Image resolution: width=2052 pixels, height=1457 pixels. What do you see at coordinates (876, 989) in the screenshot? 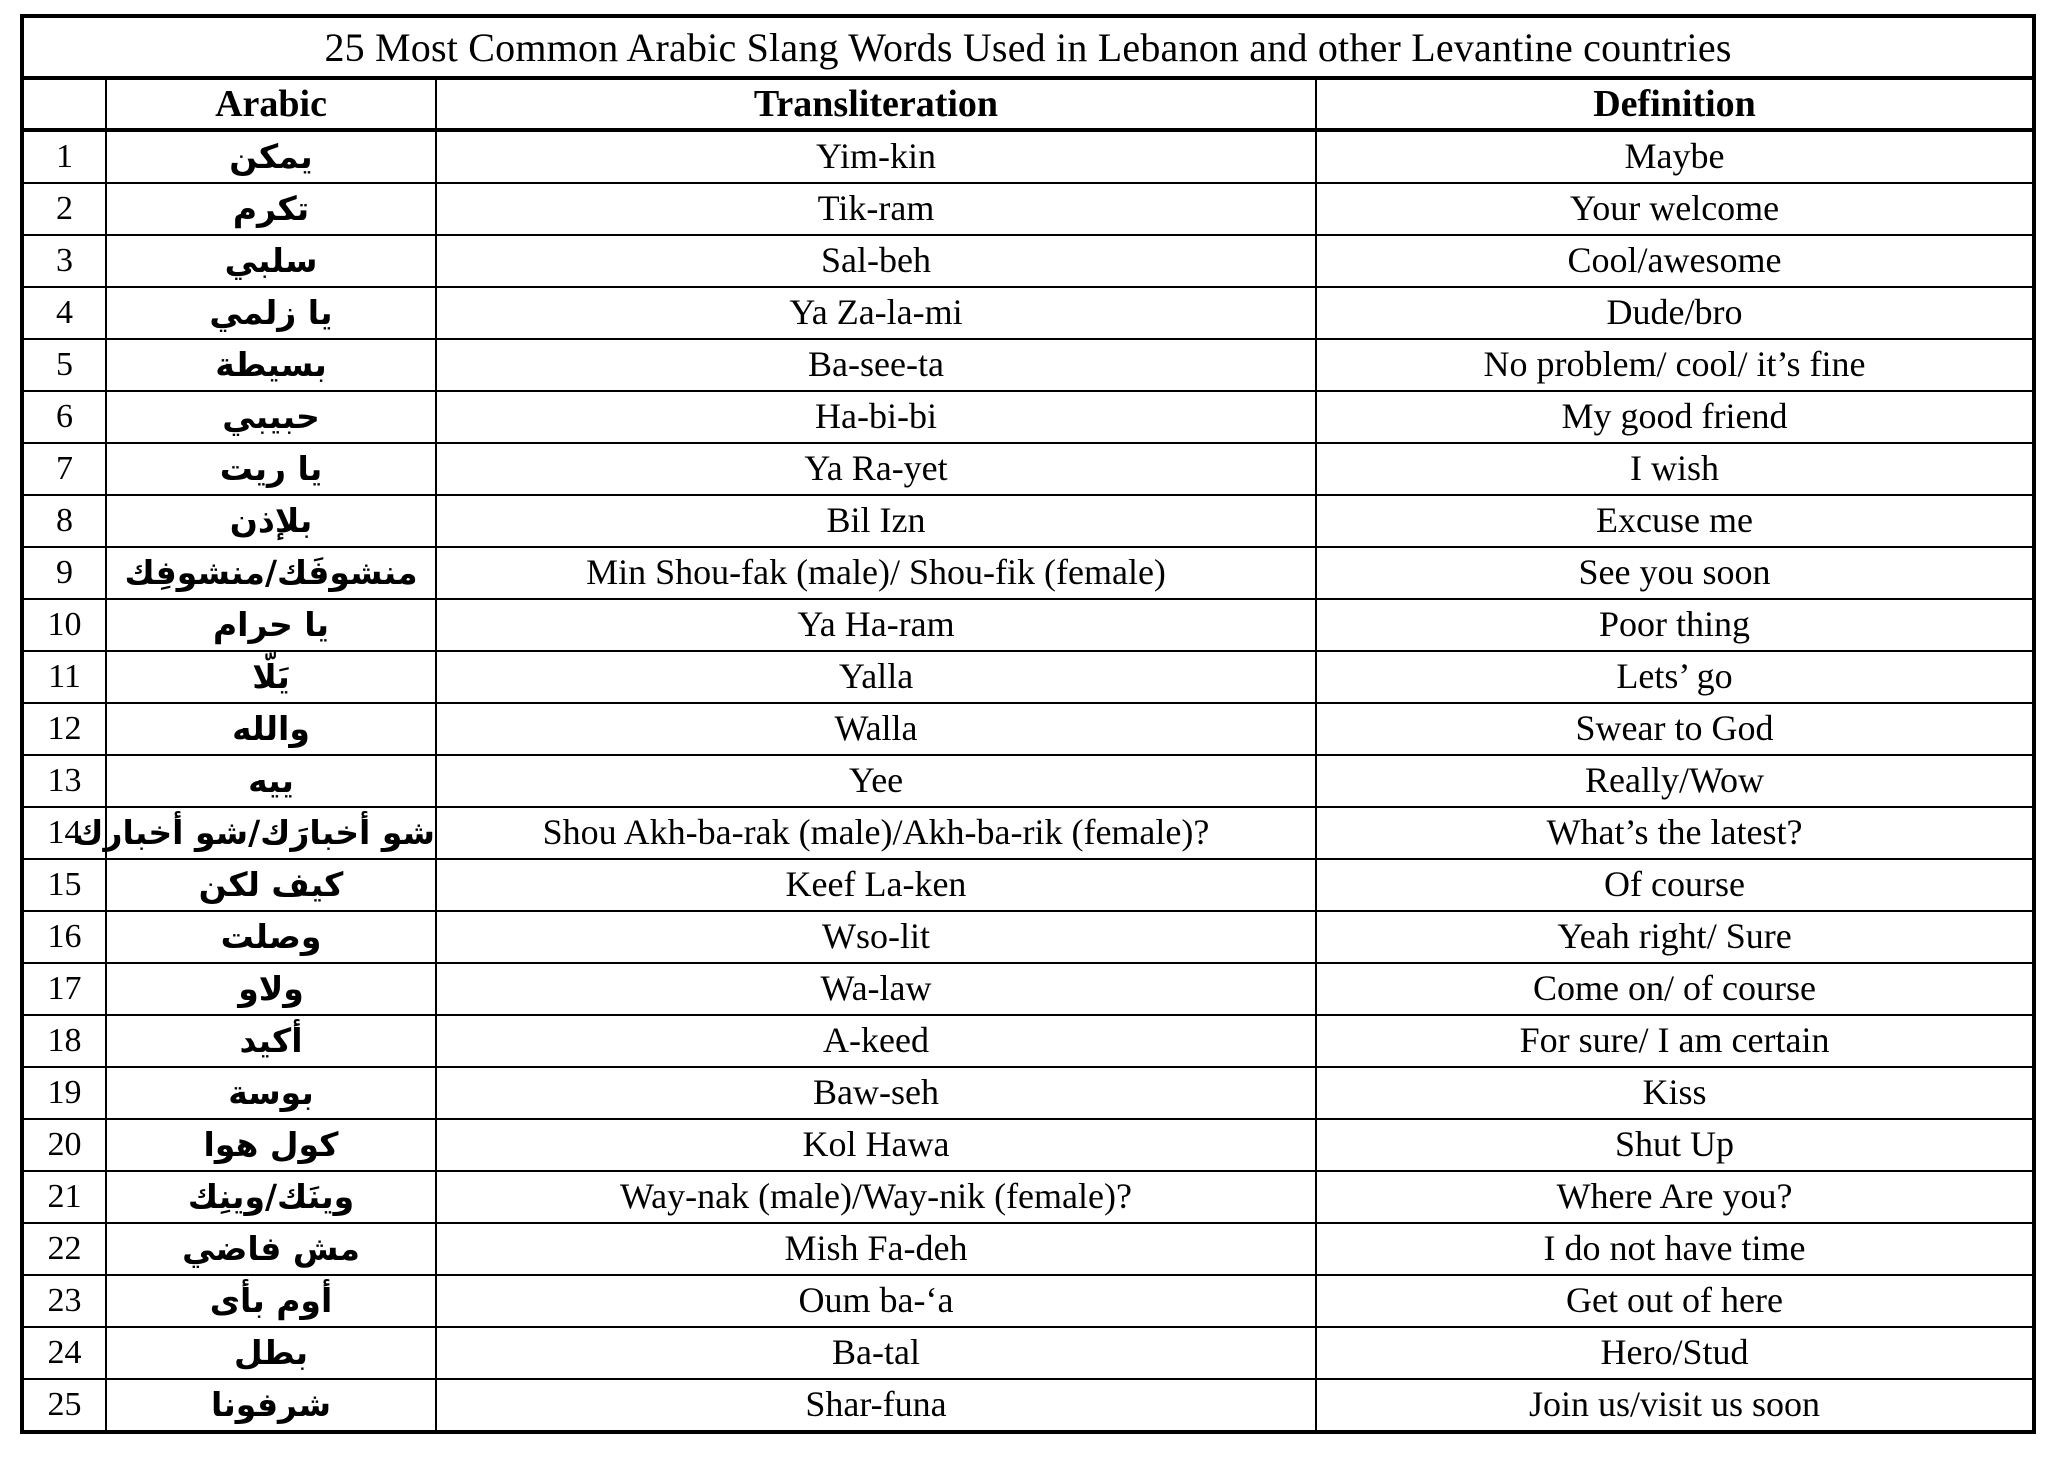
I see `transliteration-cell: Wa-law` at bounding box center [876, 989].